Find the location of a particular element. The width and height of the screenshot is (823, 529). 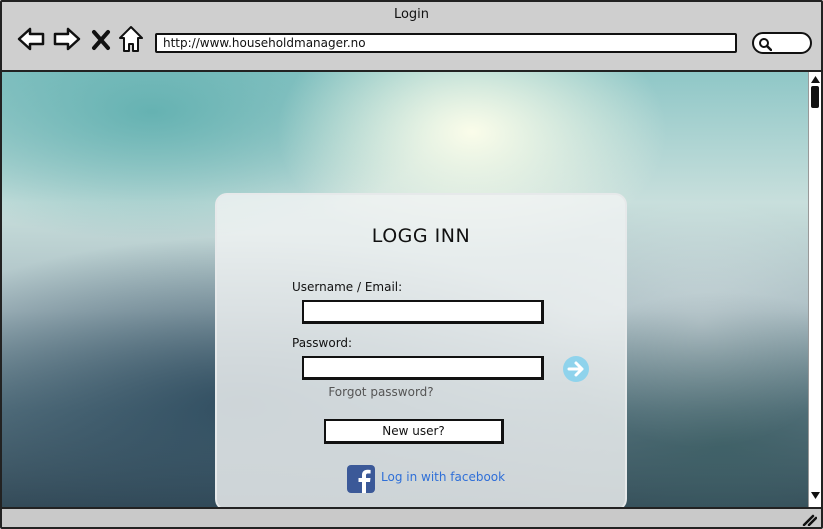

vertical-scrollbar is located at coordinates (814, 289).